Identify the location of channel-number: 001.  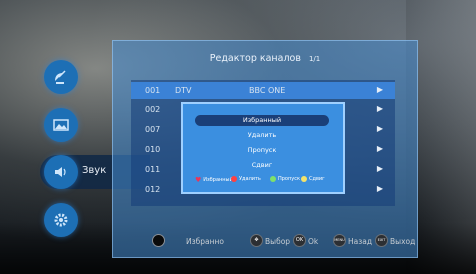
(153, 90).